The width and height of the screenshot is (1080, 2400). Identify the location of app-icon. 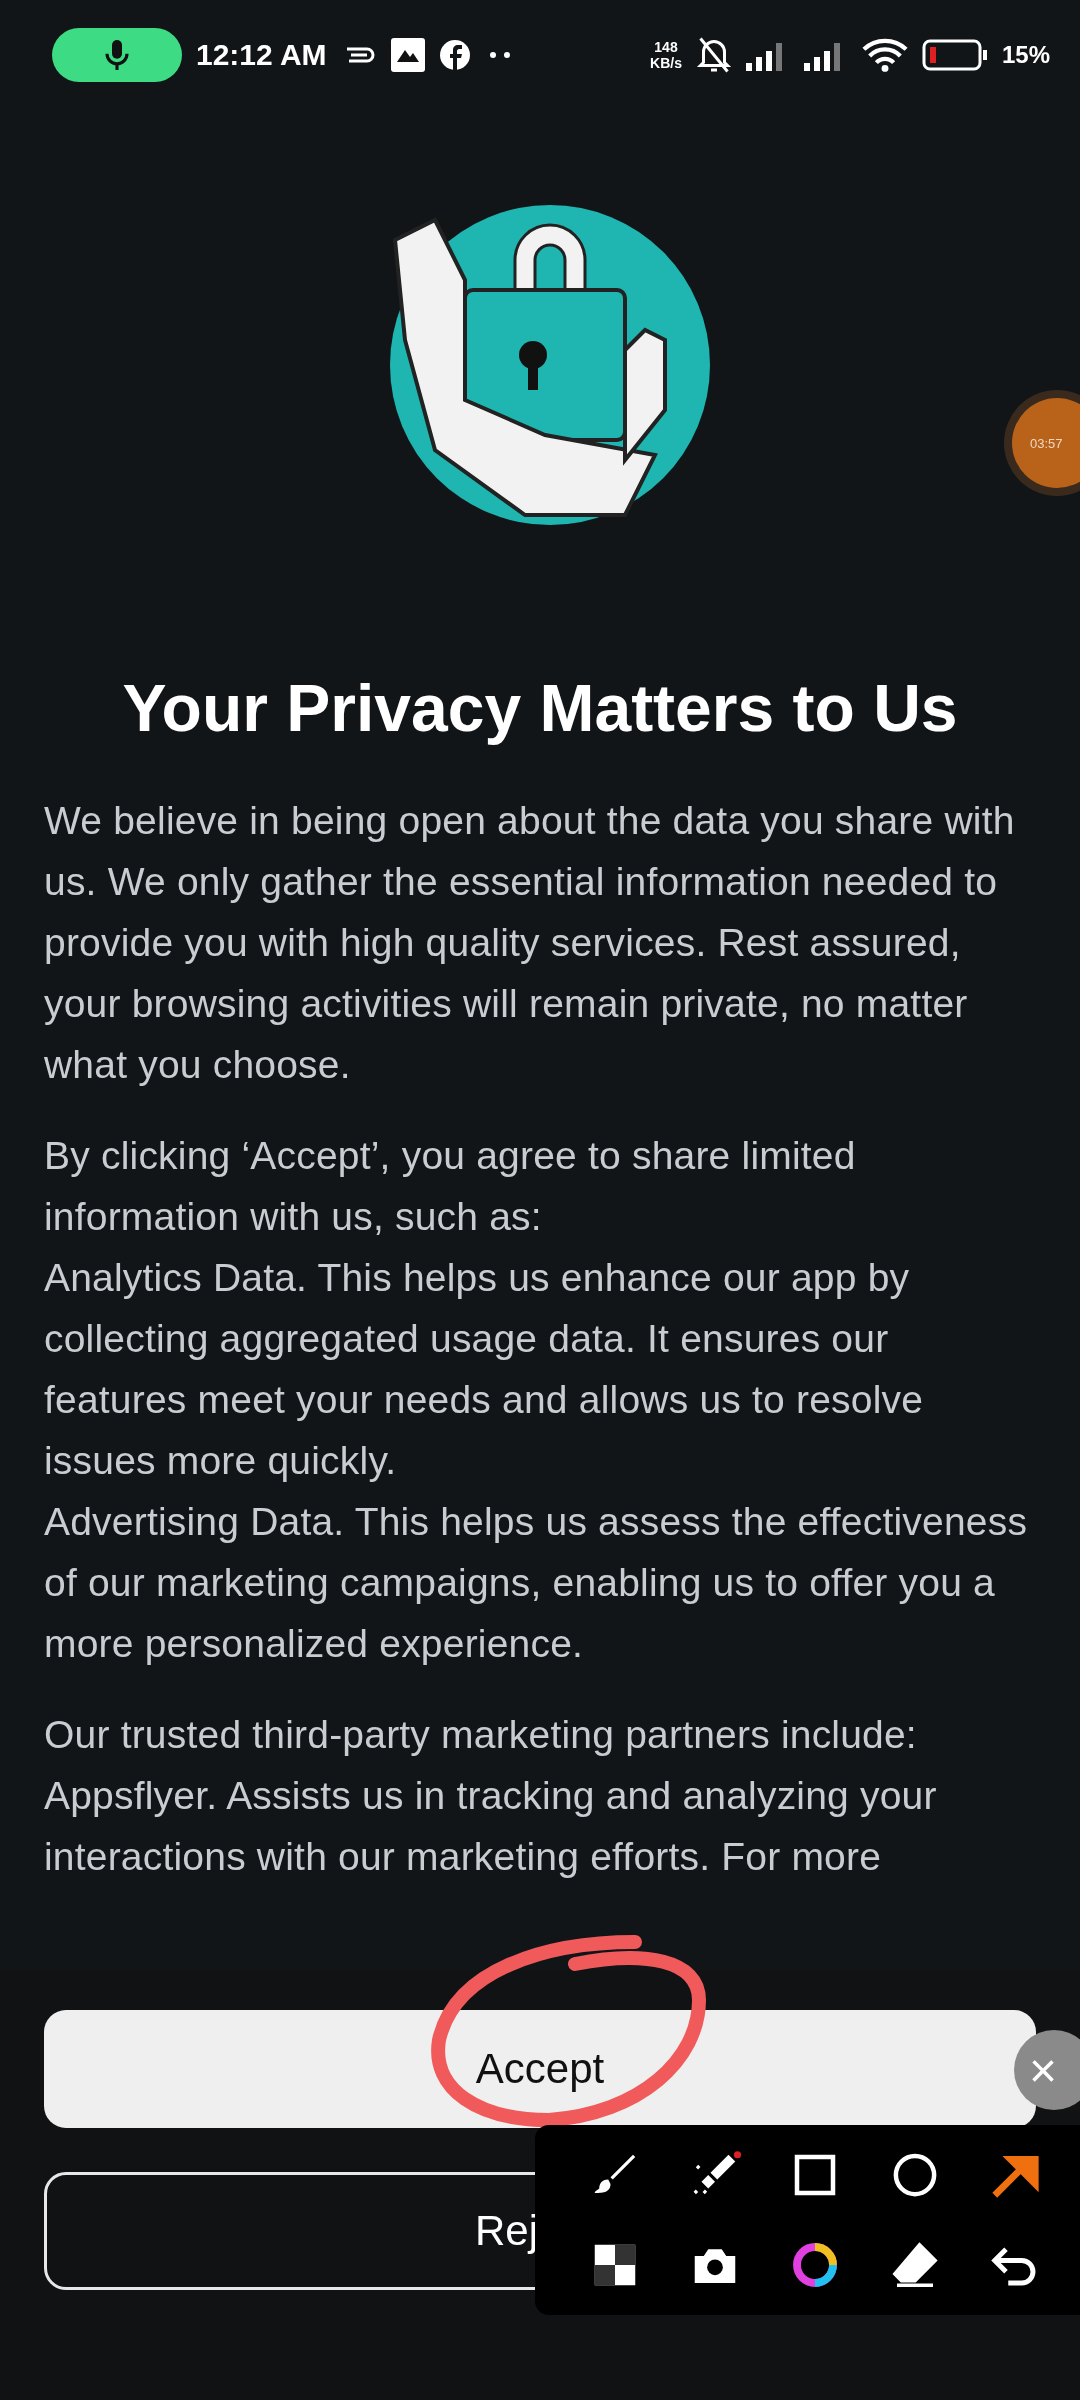
(407, 55).